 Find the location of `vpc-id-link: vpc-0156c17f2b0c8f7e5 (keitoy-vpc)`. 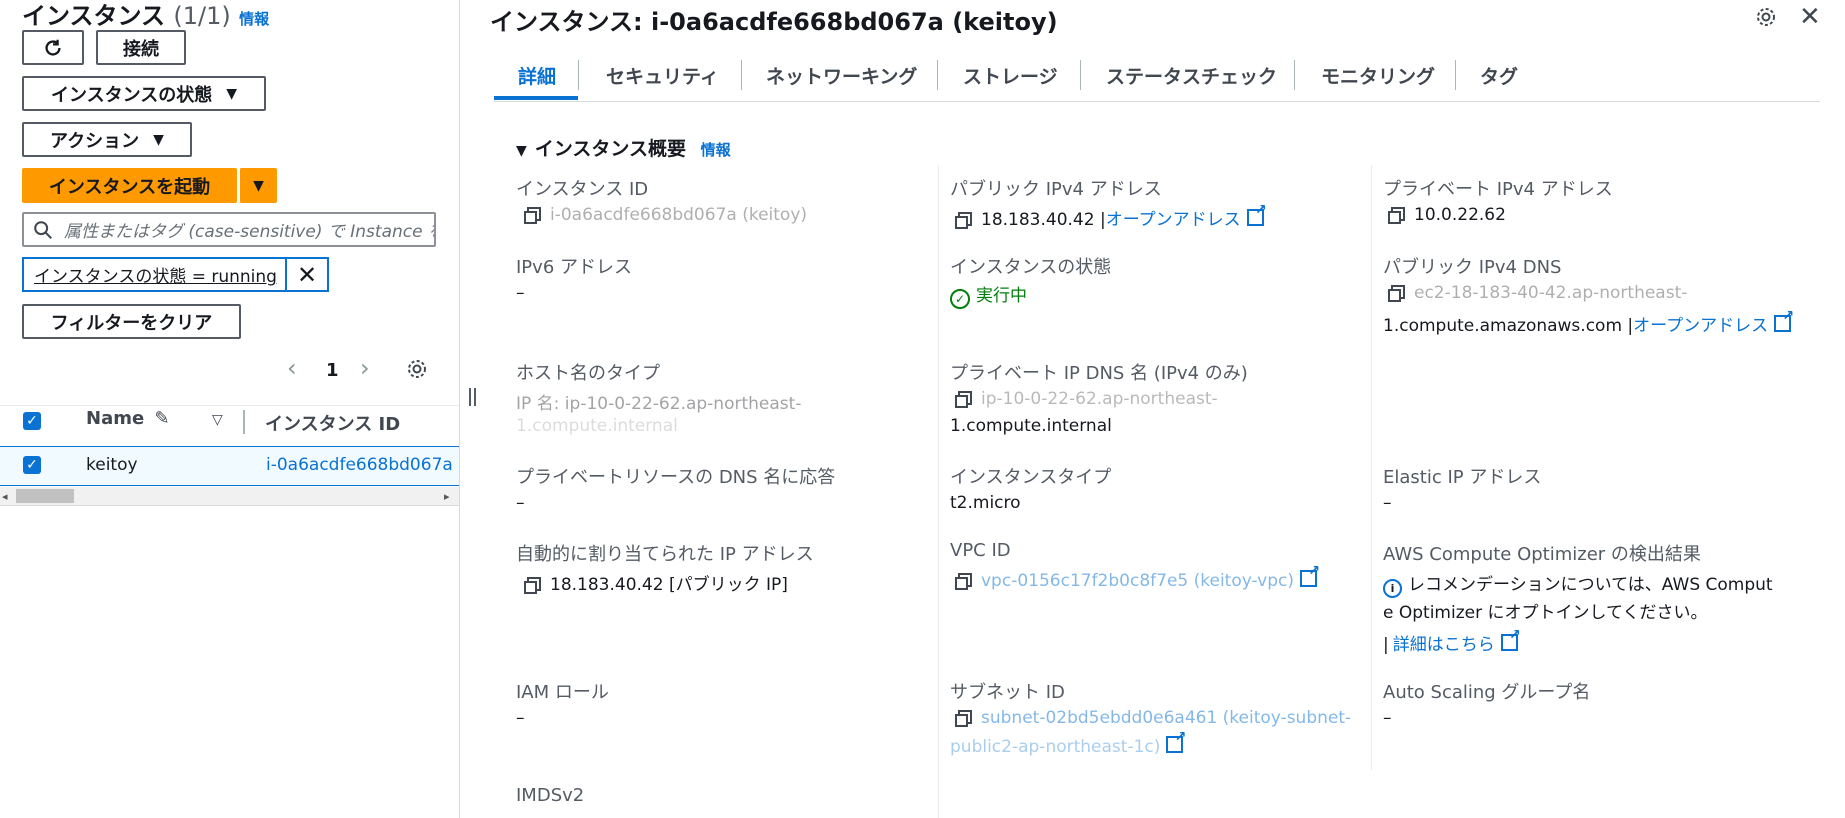

vpc-id-link: vpc-0156c17f2b0c8f7e5 (keitoy-vpc) is located at coordinates (1137, 581).